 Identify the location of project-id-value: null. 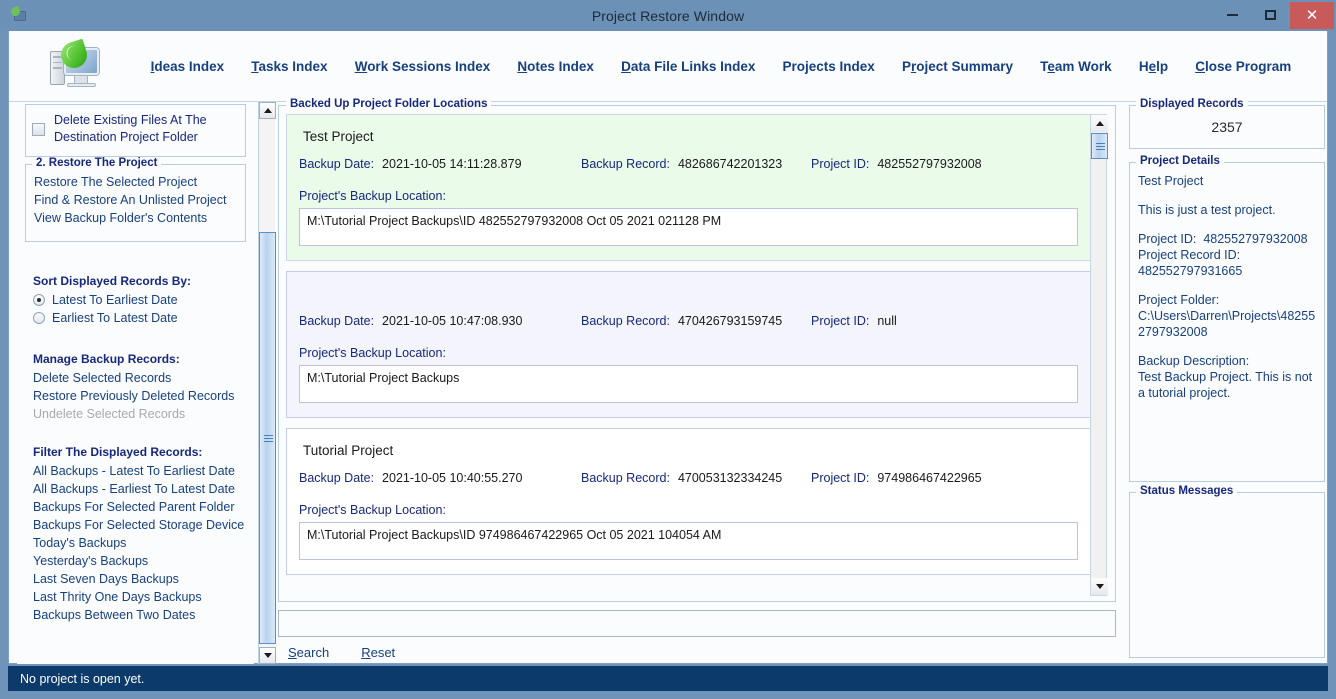
(887, 321).